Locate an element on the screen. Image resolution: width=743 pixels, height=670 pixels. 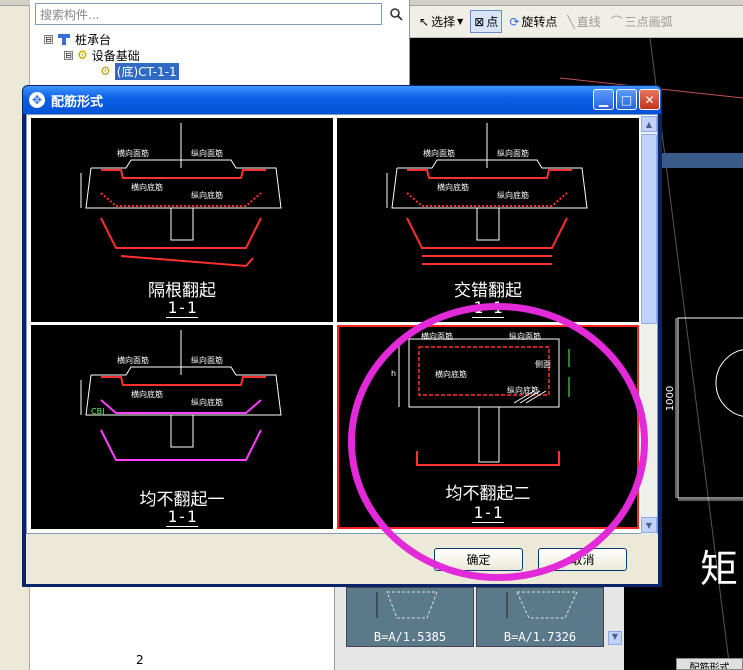
thumb-label: B=A/1.5385 is located at coordinates (410, 637).